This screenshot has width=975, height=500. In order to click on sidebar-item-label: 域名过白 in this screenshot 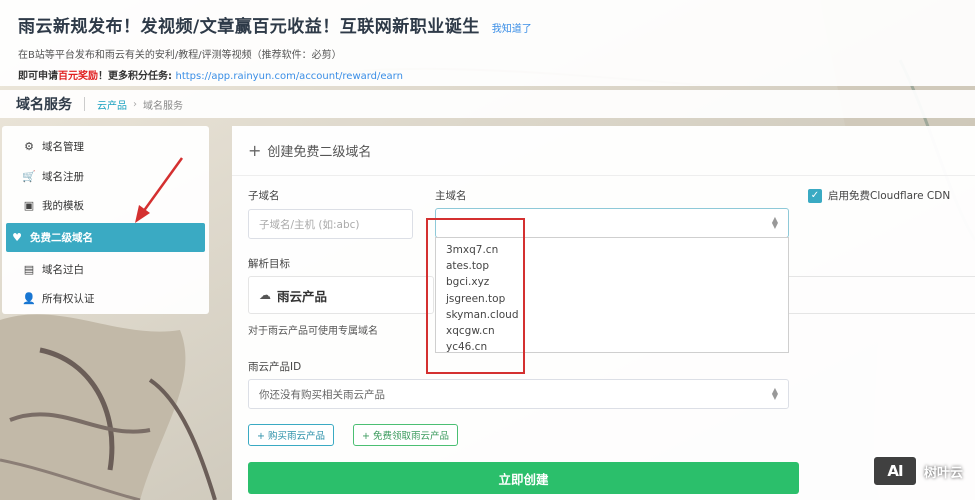, I will do `click(63, 269)`.